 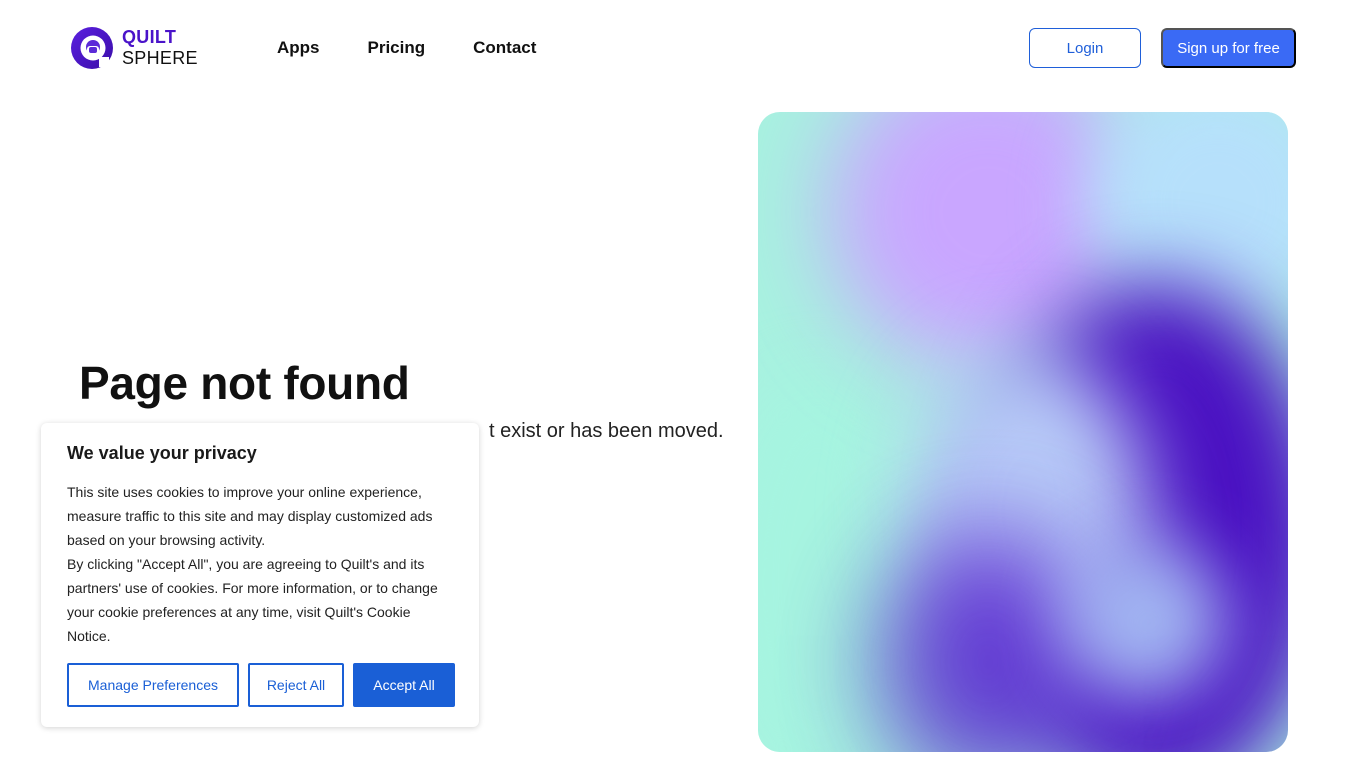 What do you see at coordinates (162, 453) in the screenshot?
I see `cookie-banner-title: We value your privacy` at bounding box center [162, 453].